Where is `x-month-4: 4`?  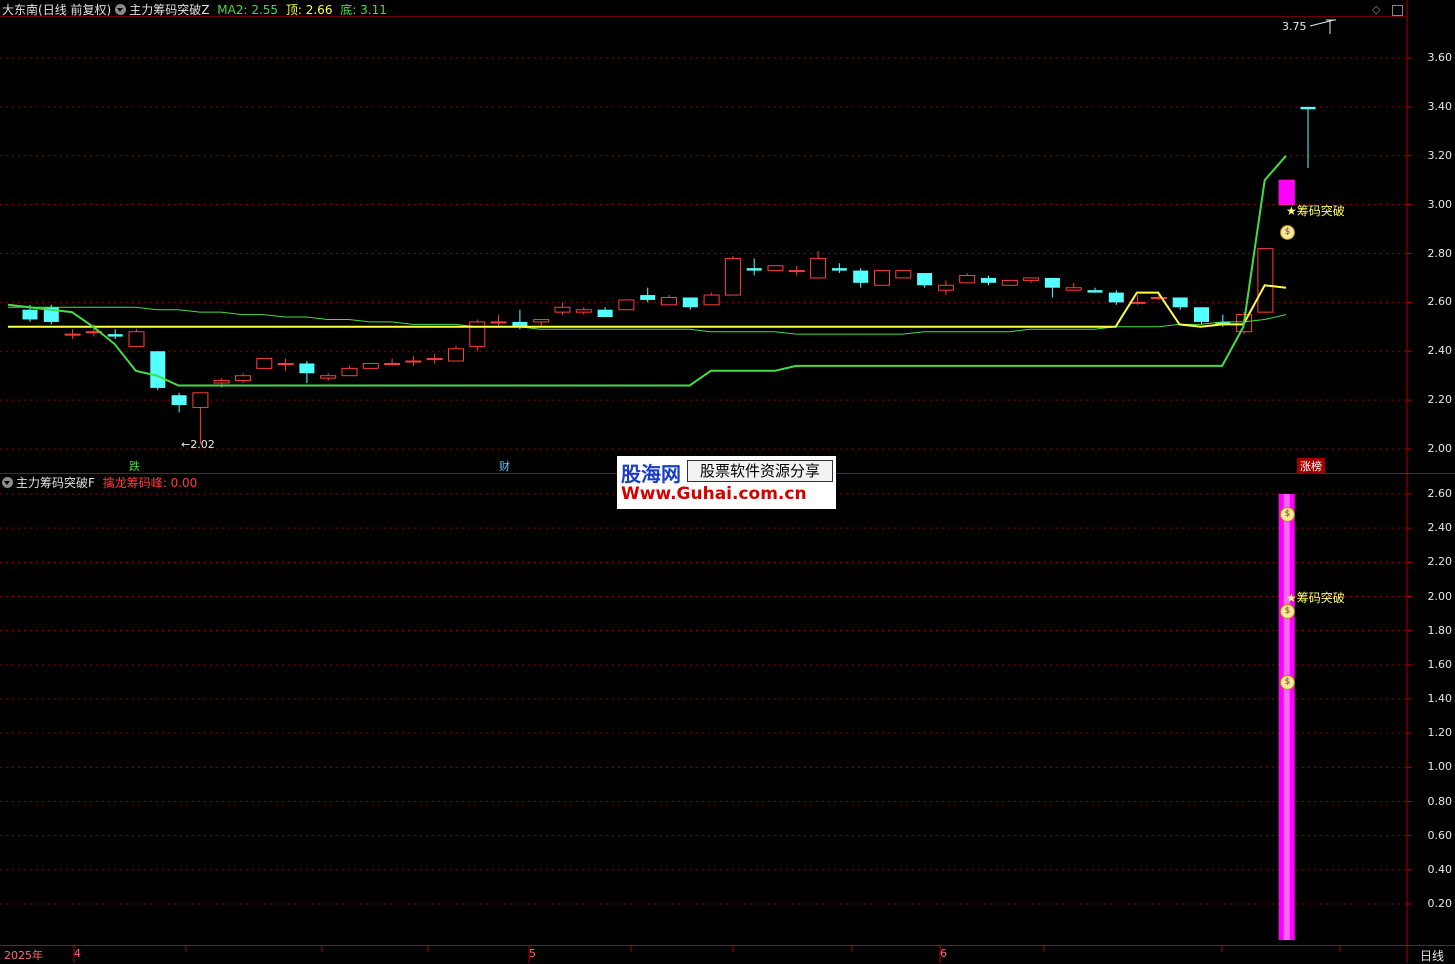
x-month-4: 4 is located at coordinates (77, 953).